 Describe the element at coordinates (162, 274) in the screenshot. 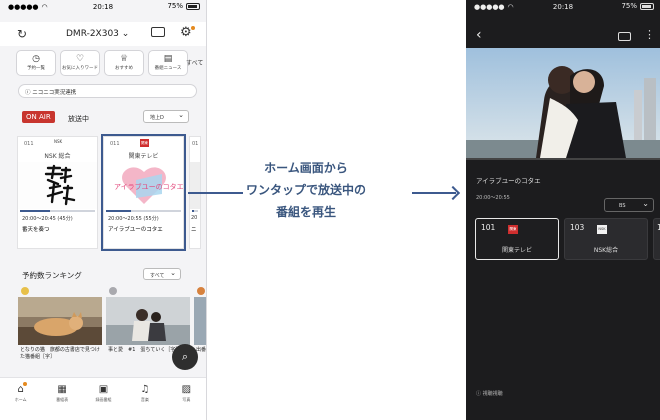

I see `ranking-filter-select: すべて` at that location.